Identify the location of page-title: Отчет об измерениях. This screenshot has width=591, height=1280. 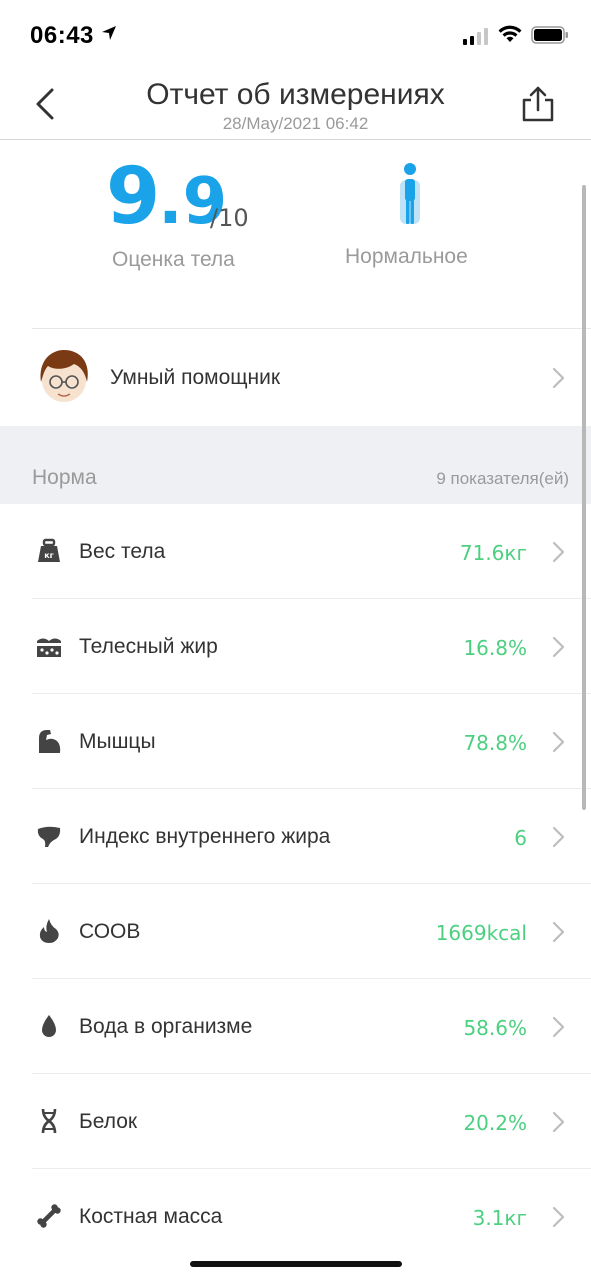
(295, 94).